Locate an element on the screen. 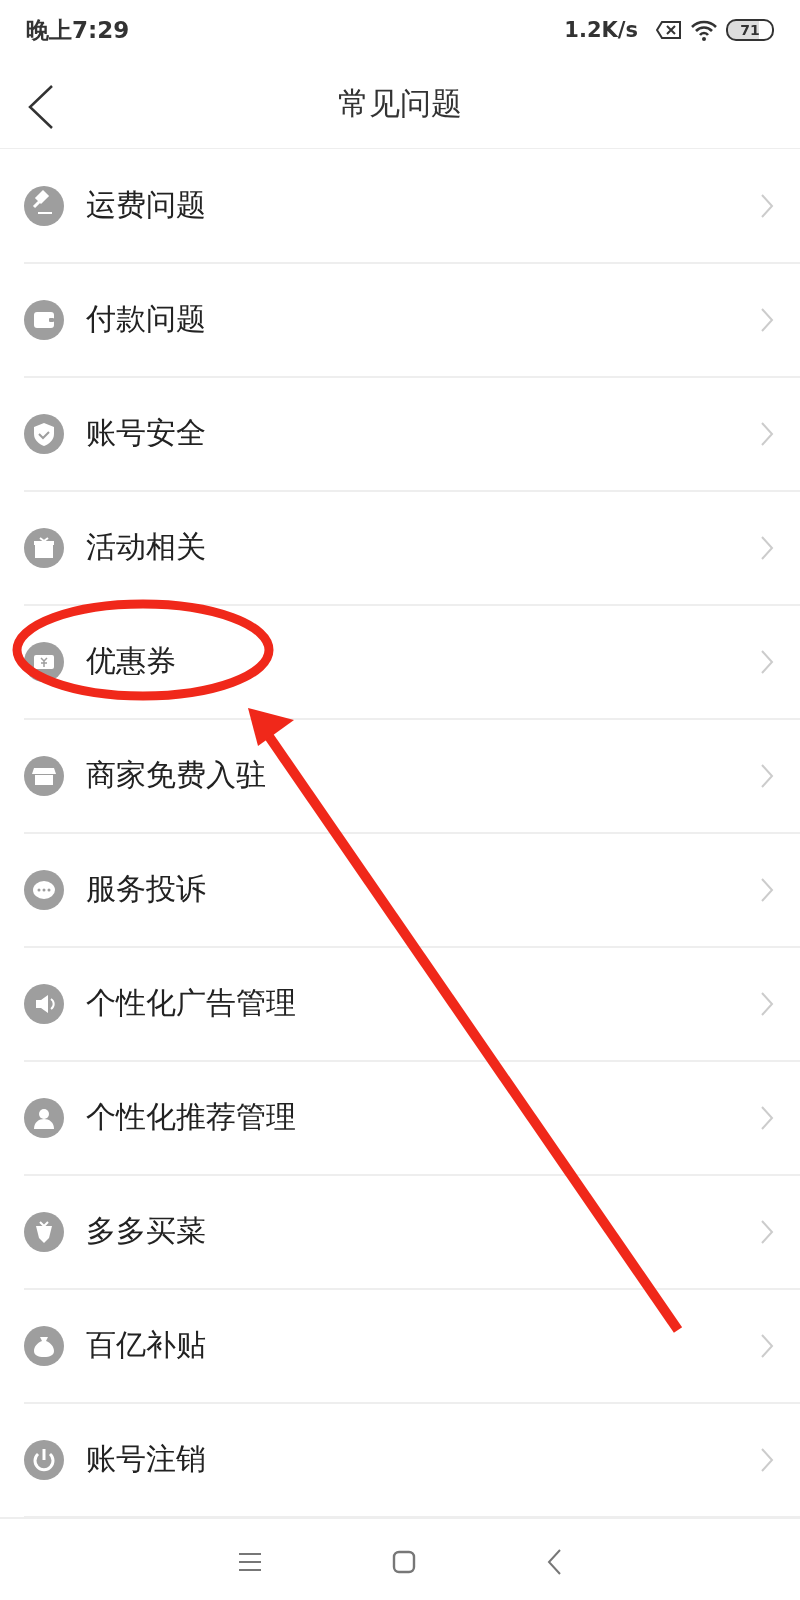 Image resolution: width=800 pixels, height=1600 pixels. faq-list-item: 服务投诉 is located at coordinates (412, 890).